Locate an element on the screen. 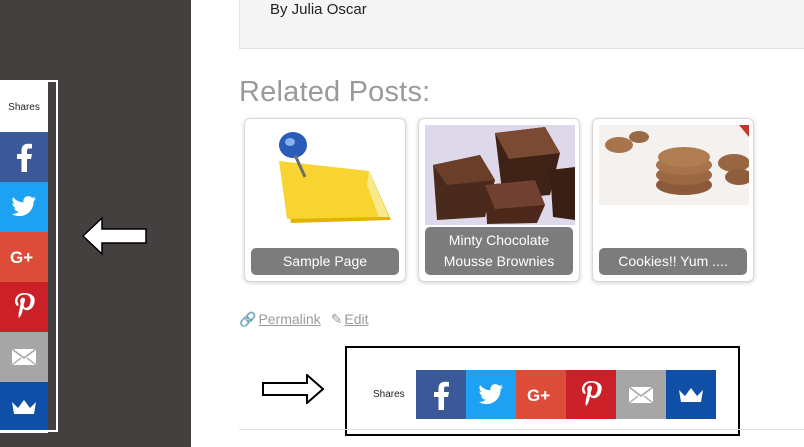 The image size is (804, 447). horizontal-share-bar: G+ is located at coordinates (566, 394).